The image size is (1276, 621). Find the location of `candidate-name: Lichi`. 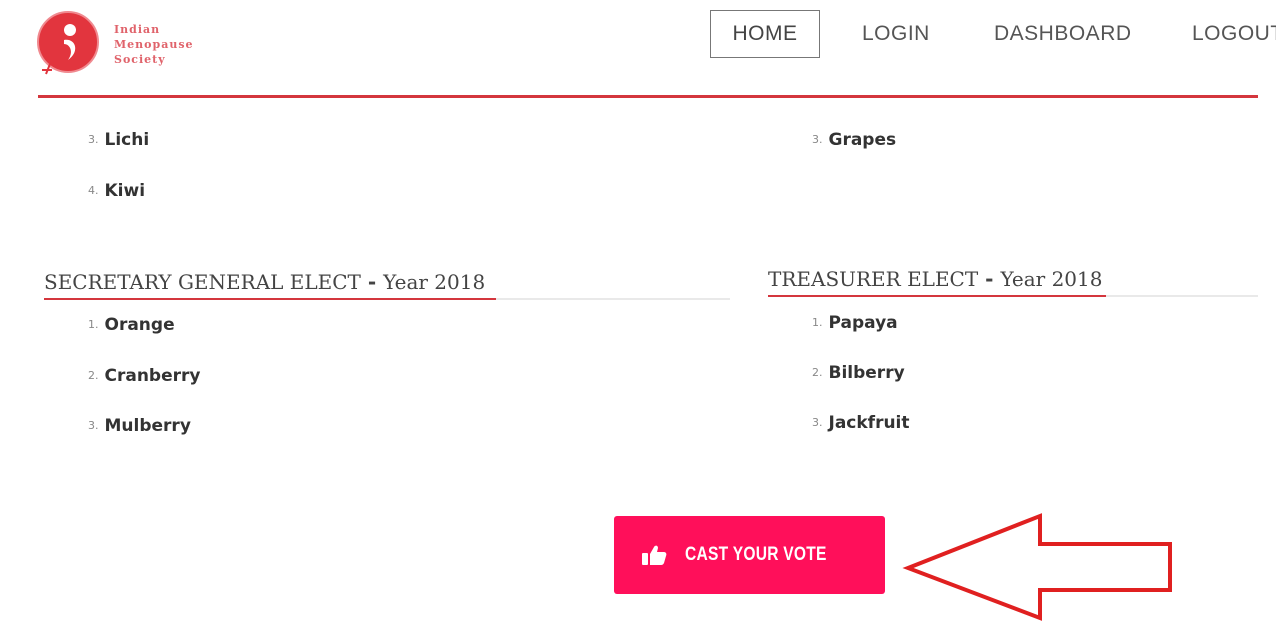

candidate-name: Lichi is located at coordinates (127, 140).